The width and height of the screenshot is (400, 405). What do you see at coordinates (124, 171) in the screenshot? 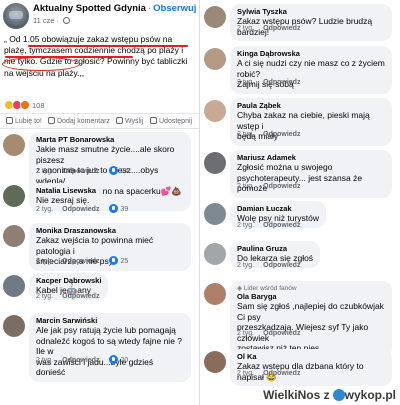
I see `like-count: 24` at bounding box center [124, 171].